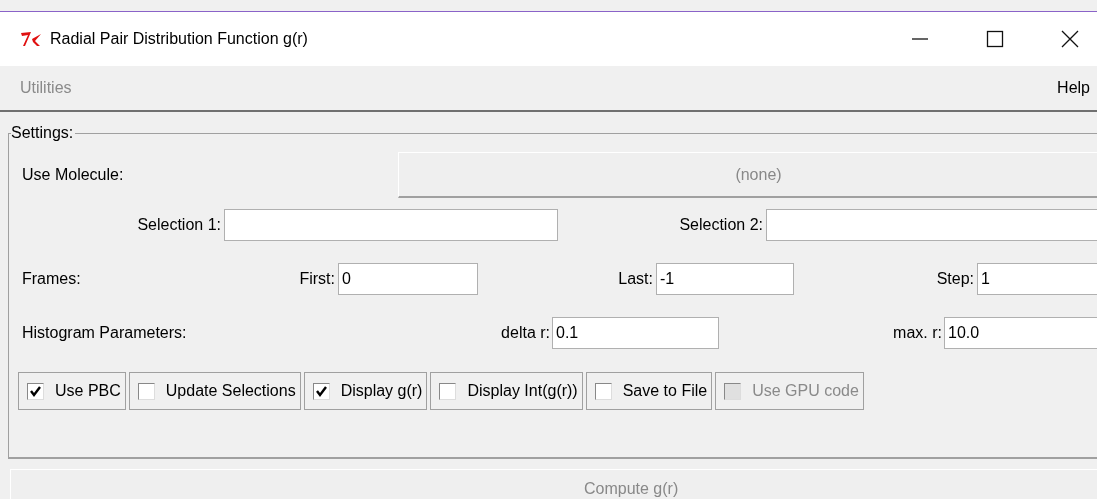 The image size is (1097, 499). What do you see at coordinates (635, 333) in the screenshot?
I see `histogram-field: 0.1` at bounding box center [635, 333].